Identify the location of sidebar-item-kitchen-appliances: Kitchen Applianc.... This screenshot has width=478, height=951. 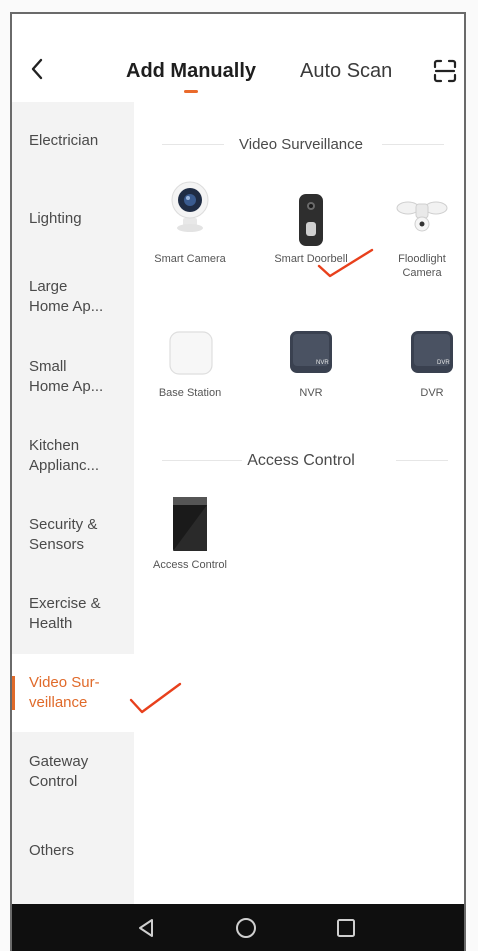
(73, 456).